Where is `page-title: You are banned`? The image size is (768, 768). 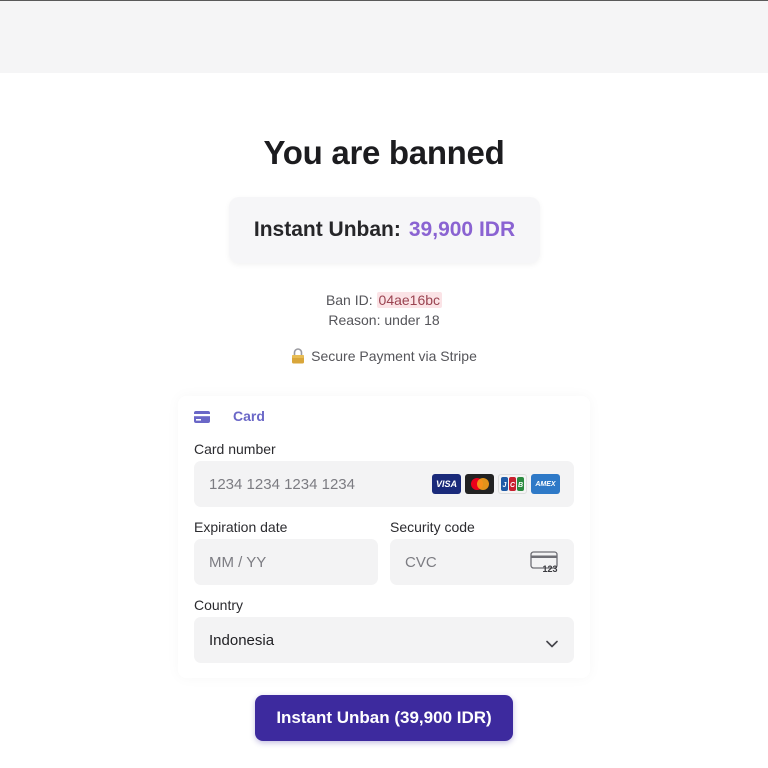 page-title: You are banned is located at coordinates (384, 152).